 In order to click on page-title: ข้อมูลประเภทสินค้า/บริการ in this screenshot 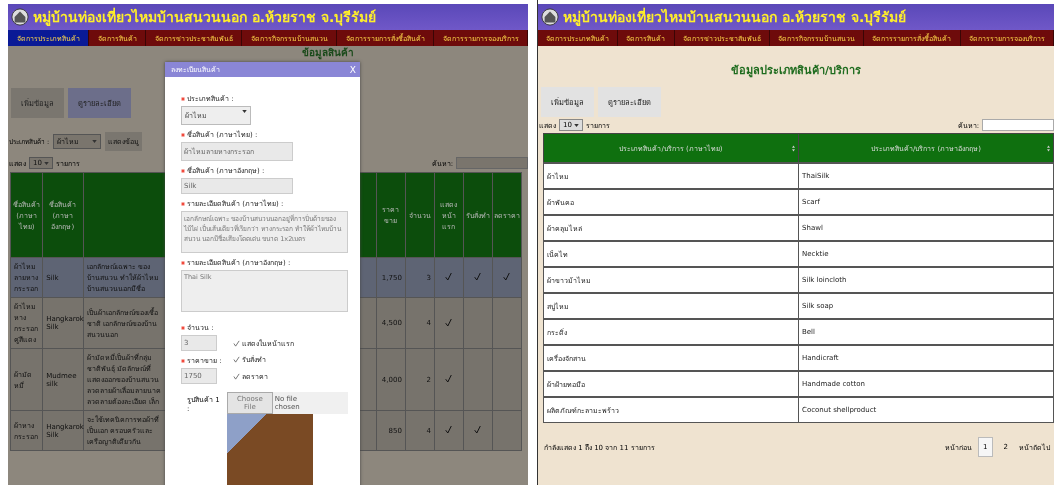, I will do `click(796, 71)`.